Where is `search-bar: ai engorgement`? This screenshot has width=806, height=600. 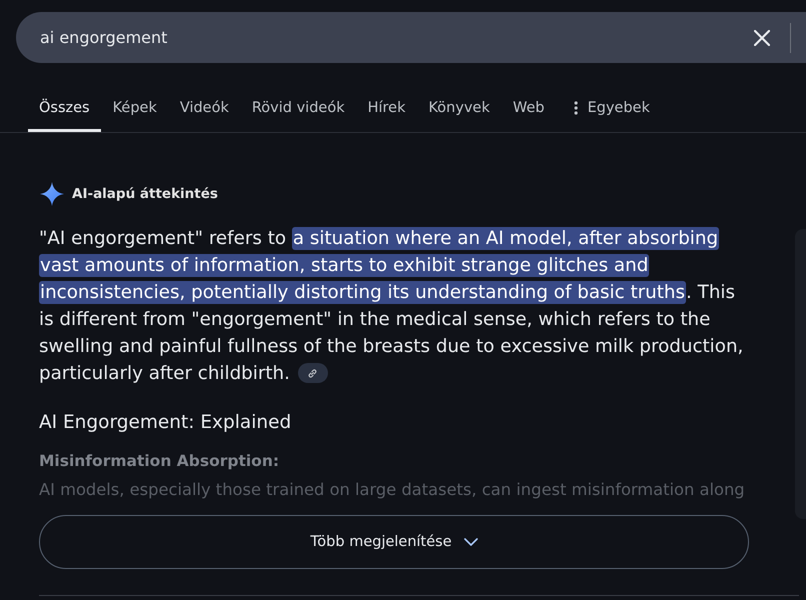
search-bar: ai engorgement is located at coordinates (411, 37).